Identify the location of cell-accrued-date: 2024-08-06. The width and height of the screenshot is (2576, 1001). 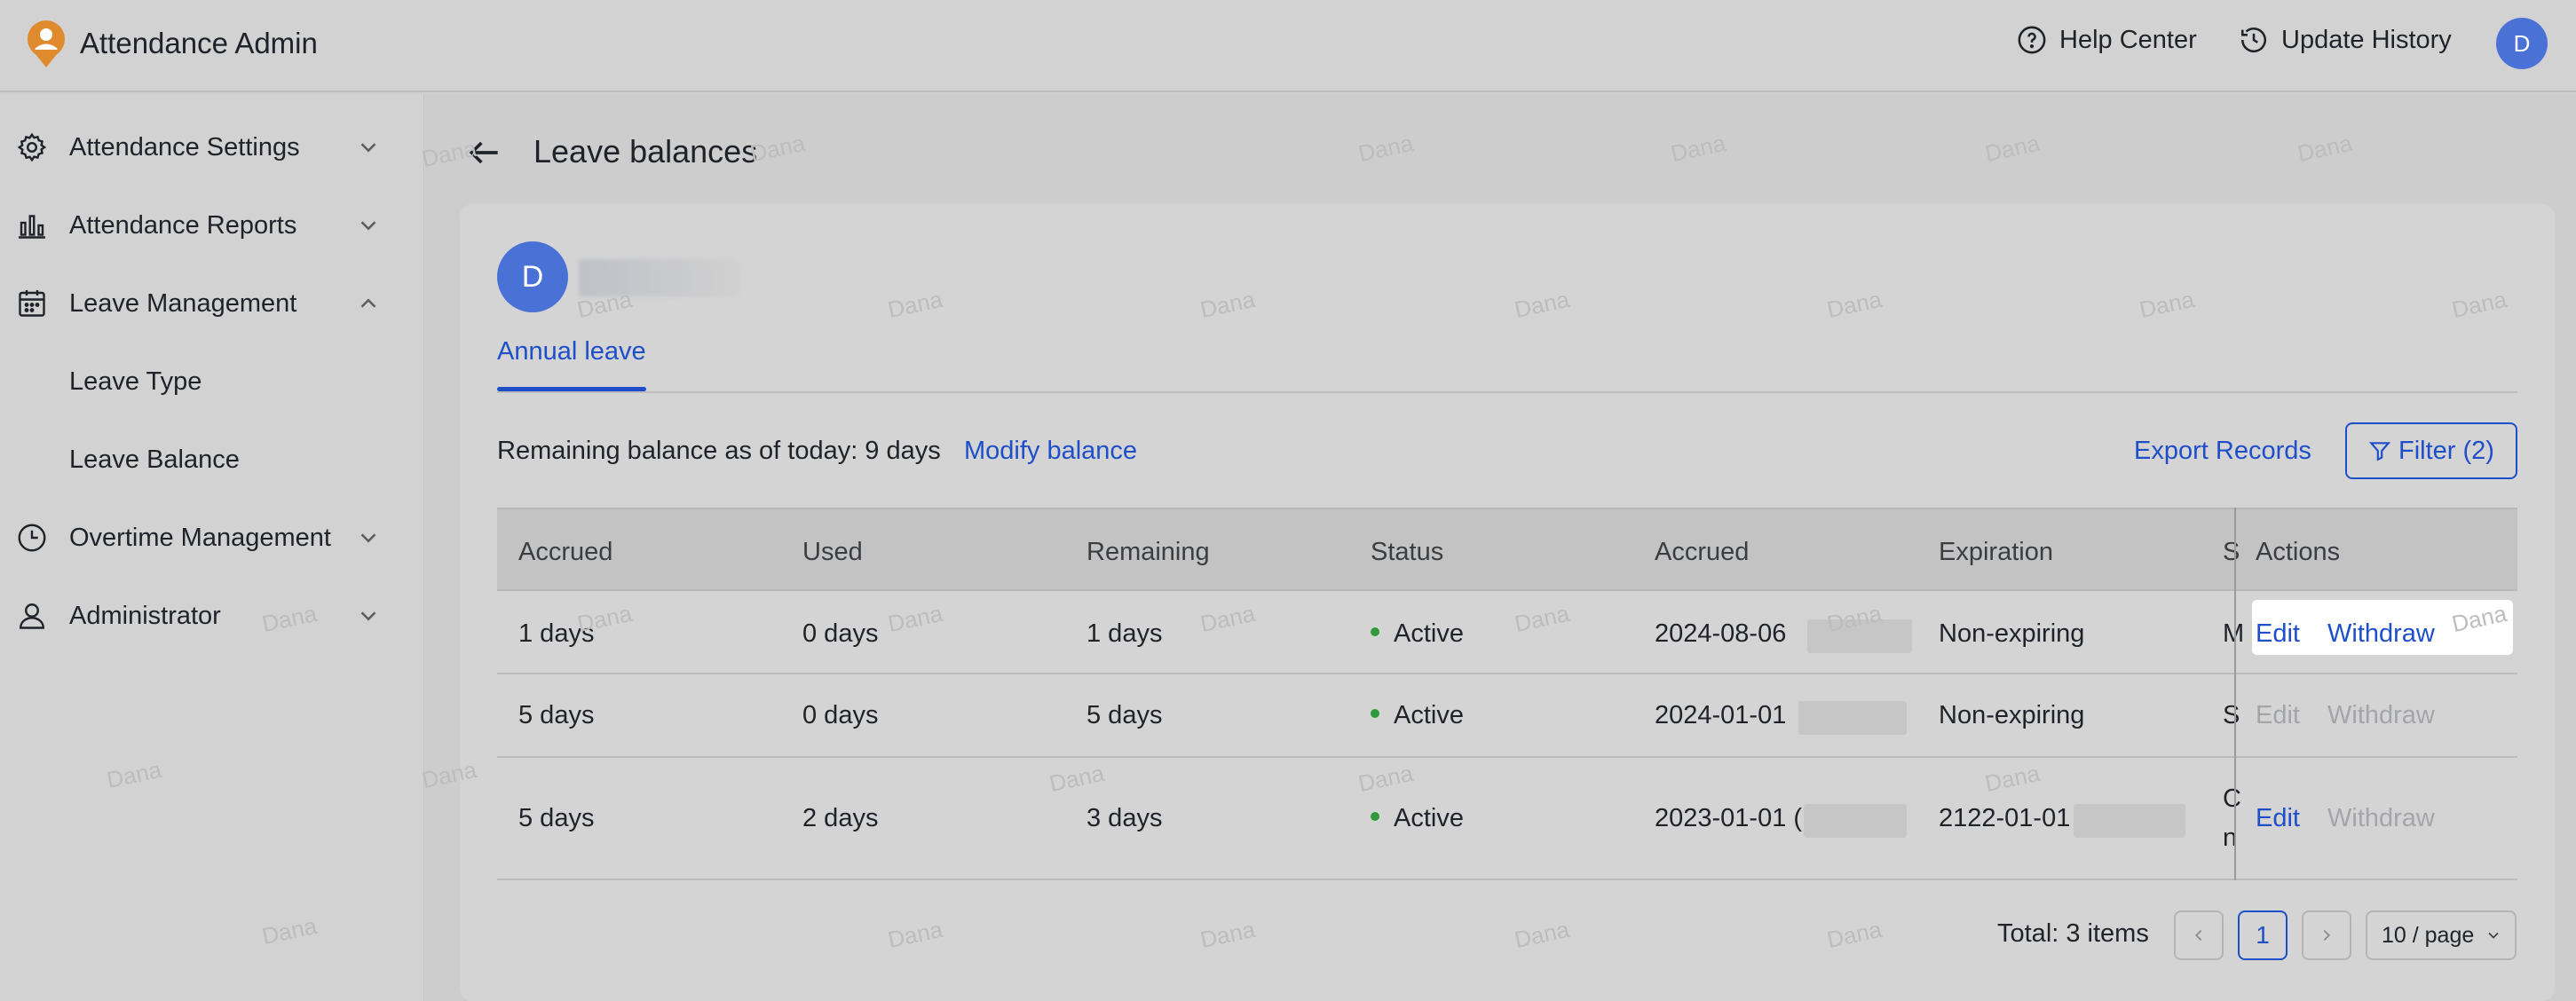
(1721, 633).